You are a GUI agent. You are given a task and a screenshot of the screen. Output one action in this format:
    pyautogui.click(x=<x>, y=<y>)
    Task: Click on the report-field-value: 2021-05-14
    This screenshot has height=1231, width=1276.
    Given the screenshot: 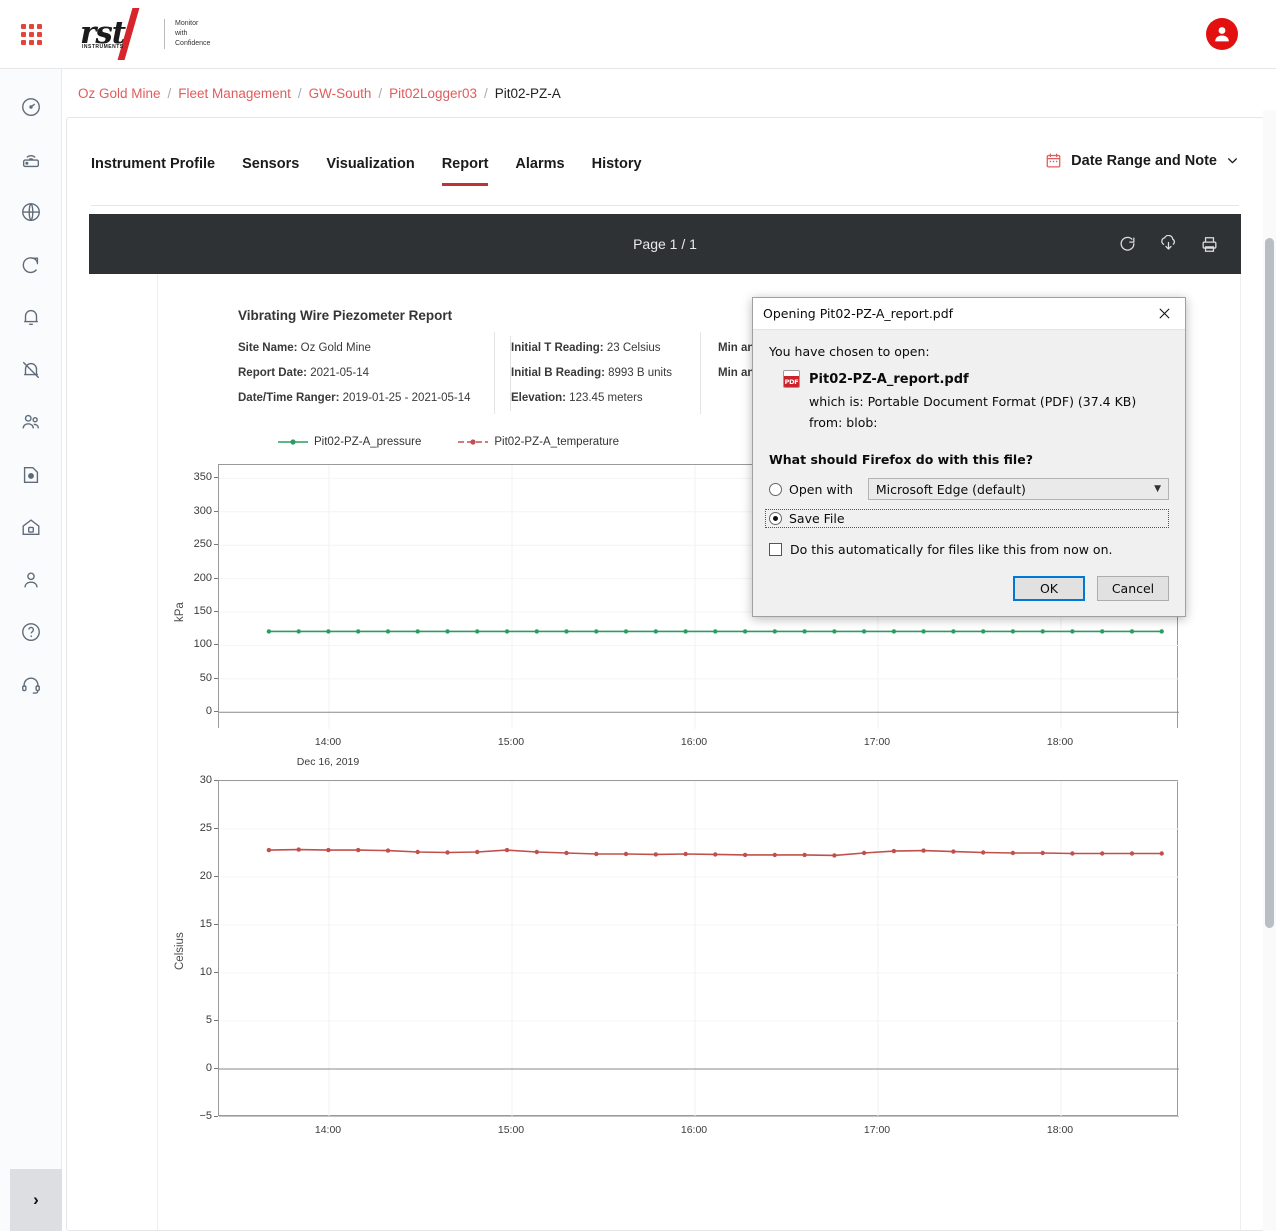 What is the action you would take?
    pyautogui.click(x=340, y=373)
    